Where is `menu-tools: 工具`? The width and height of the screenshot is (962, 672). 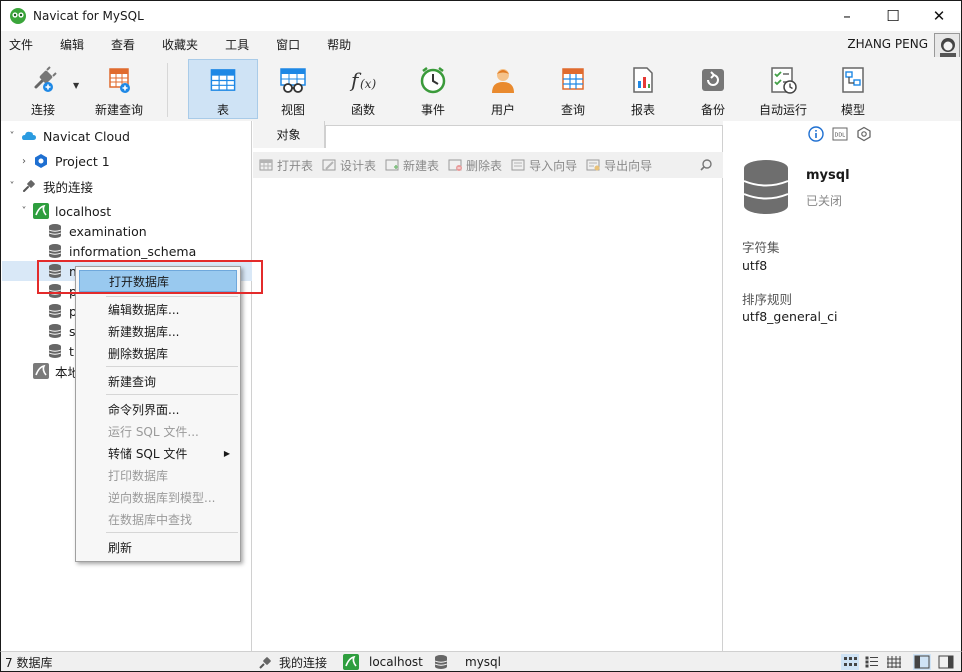 menu-tools: 工具 is located at coordinates (237, 44).